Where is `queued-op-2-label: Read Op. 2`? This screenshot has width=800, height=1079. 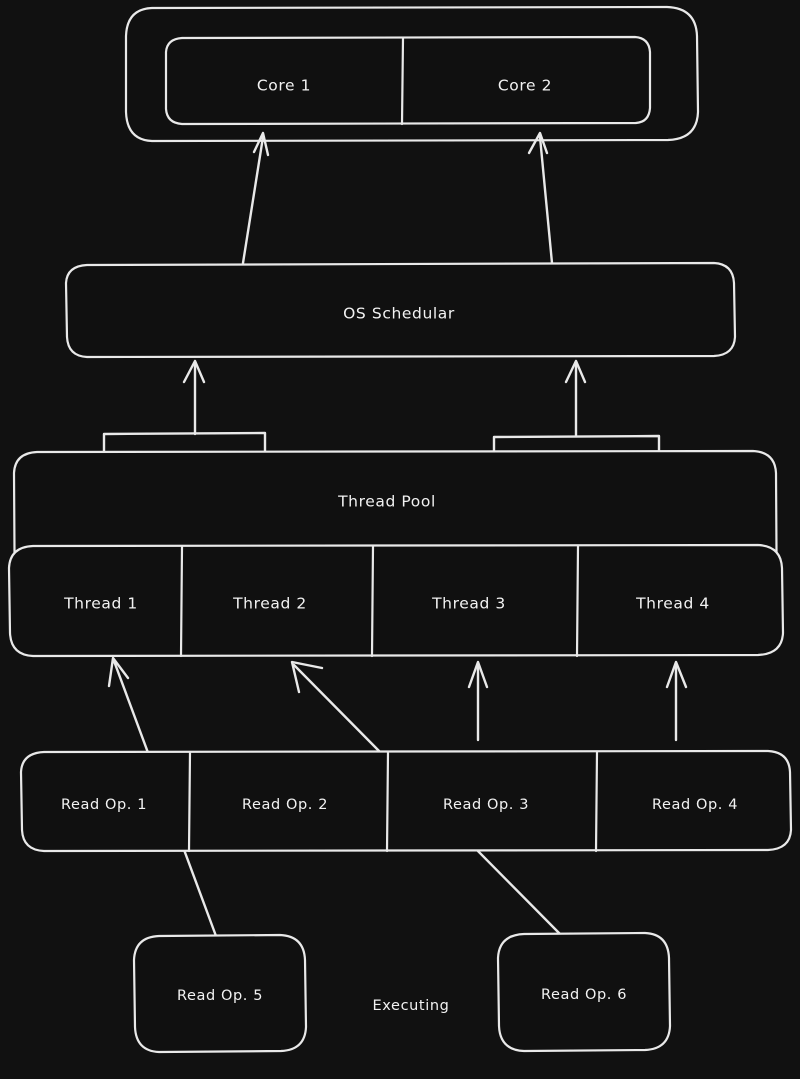
queued-op-2-label: Read Op. 2 is located at coordinates (285, 805).